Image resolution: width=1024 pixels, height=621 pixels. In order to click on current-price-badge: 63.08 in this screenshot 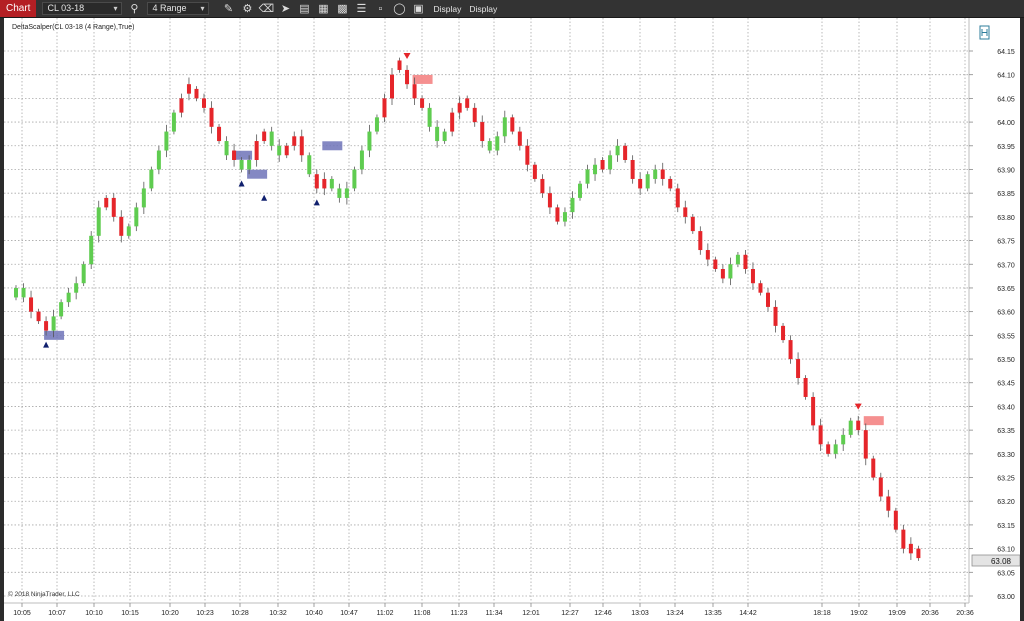, I will do `click(995, 560)`.